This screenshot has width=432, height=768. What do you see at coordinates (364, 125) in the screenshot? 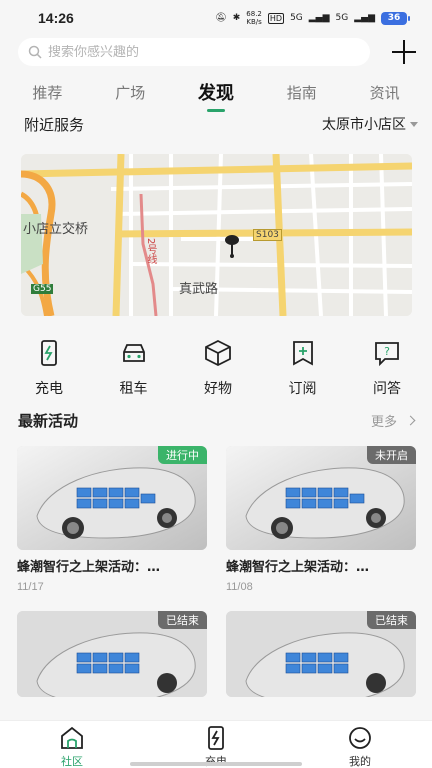
I see `location-label: 太原市小店区` at bounding box center [364, 125].